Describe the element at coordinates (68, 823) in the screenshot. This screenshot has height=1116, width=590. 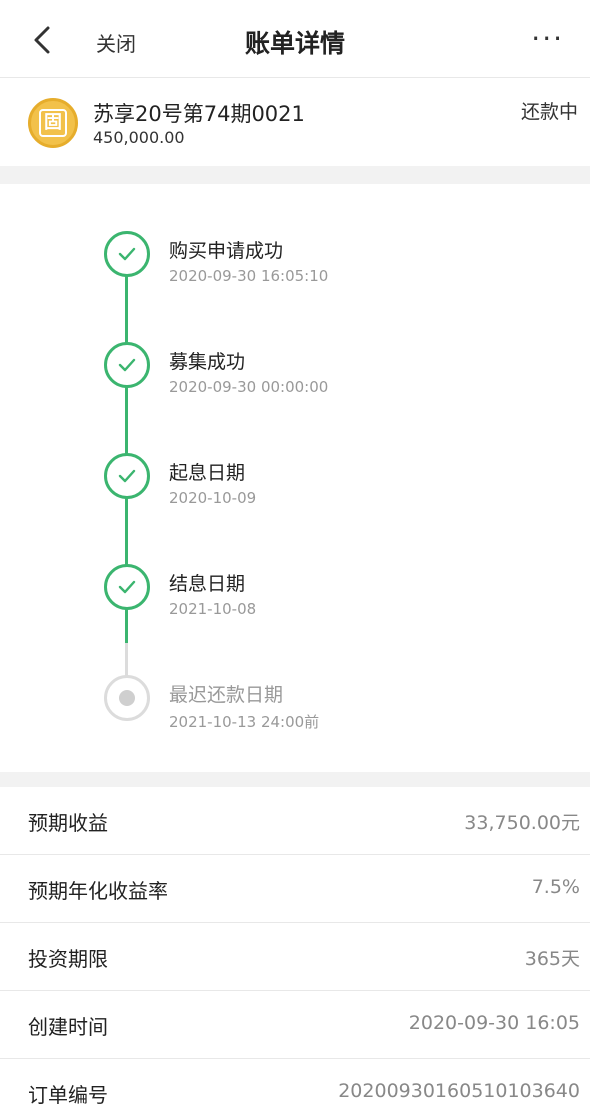
I see `detail-label: 预期收益` at that location.